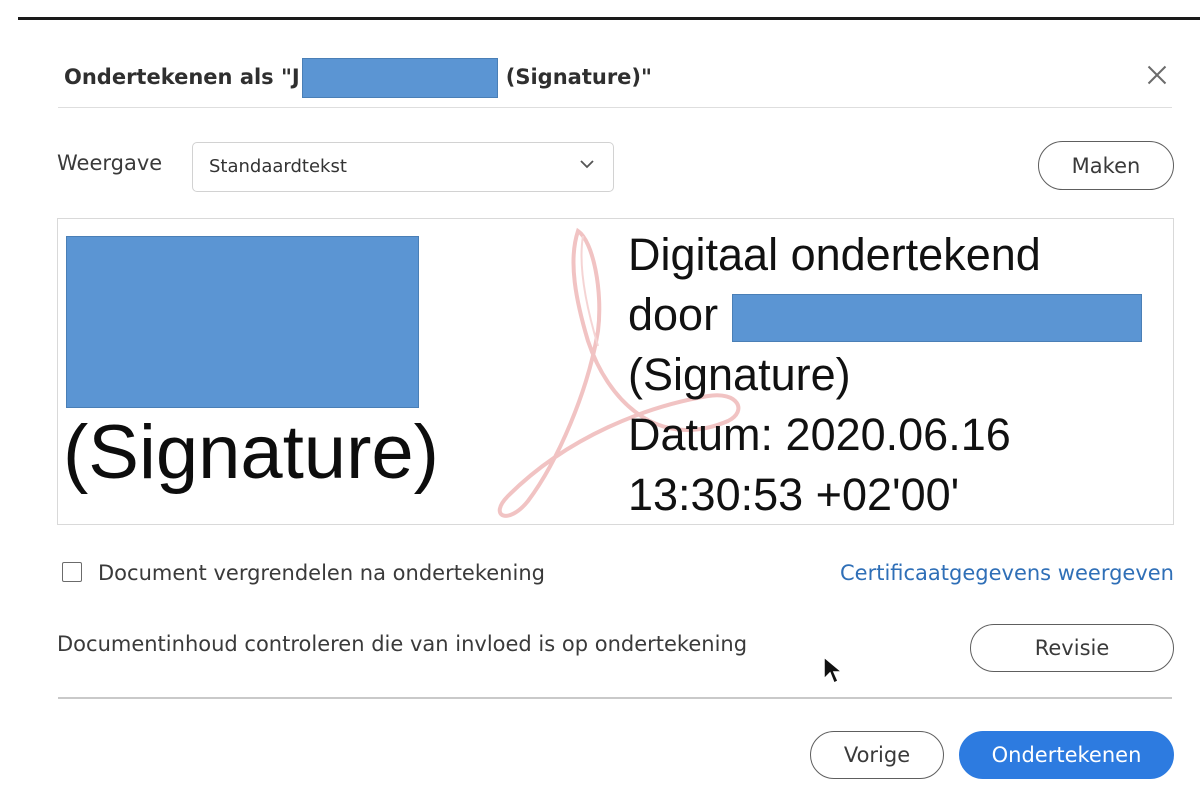  Describe the element at coordinates (403, 167) in the screenshot. I see `appearance-select: Standaardtekst` at that location.